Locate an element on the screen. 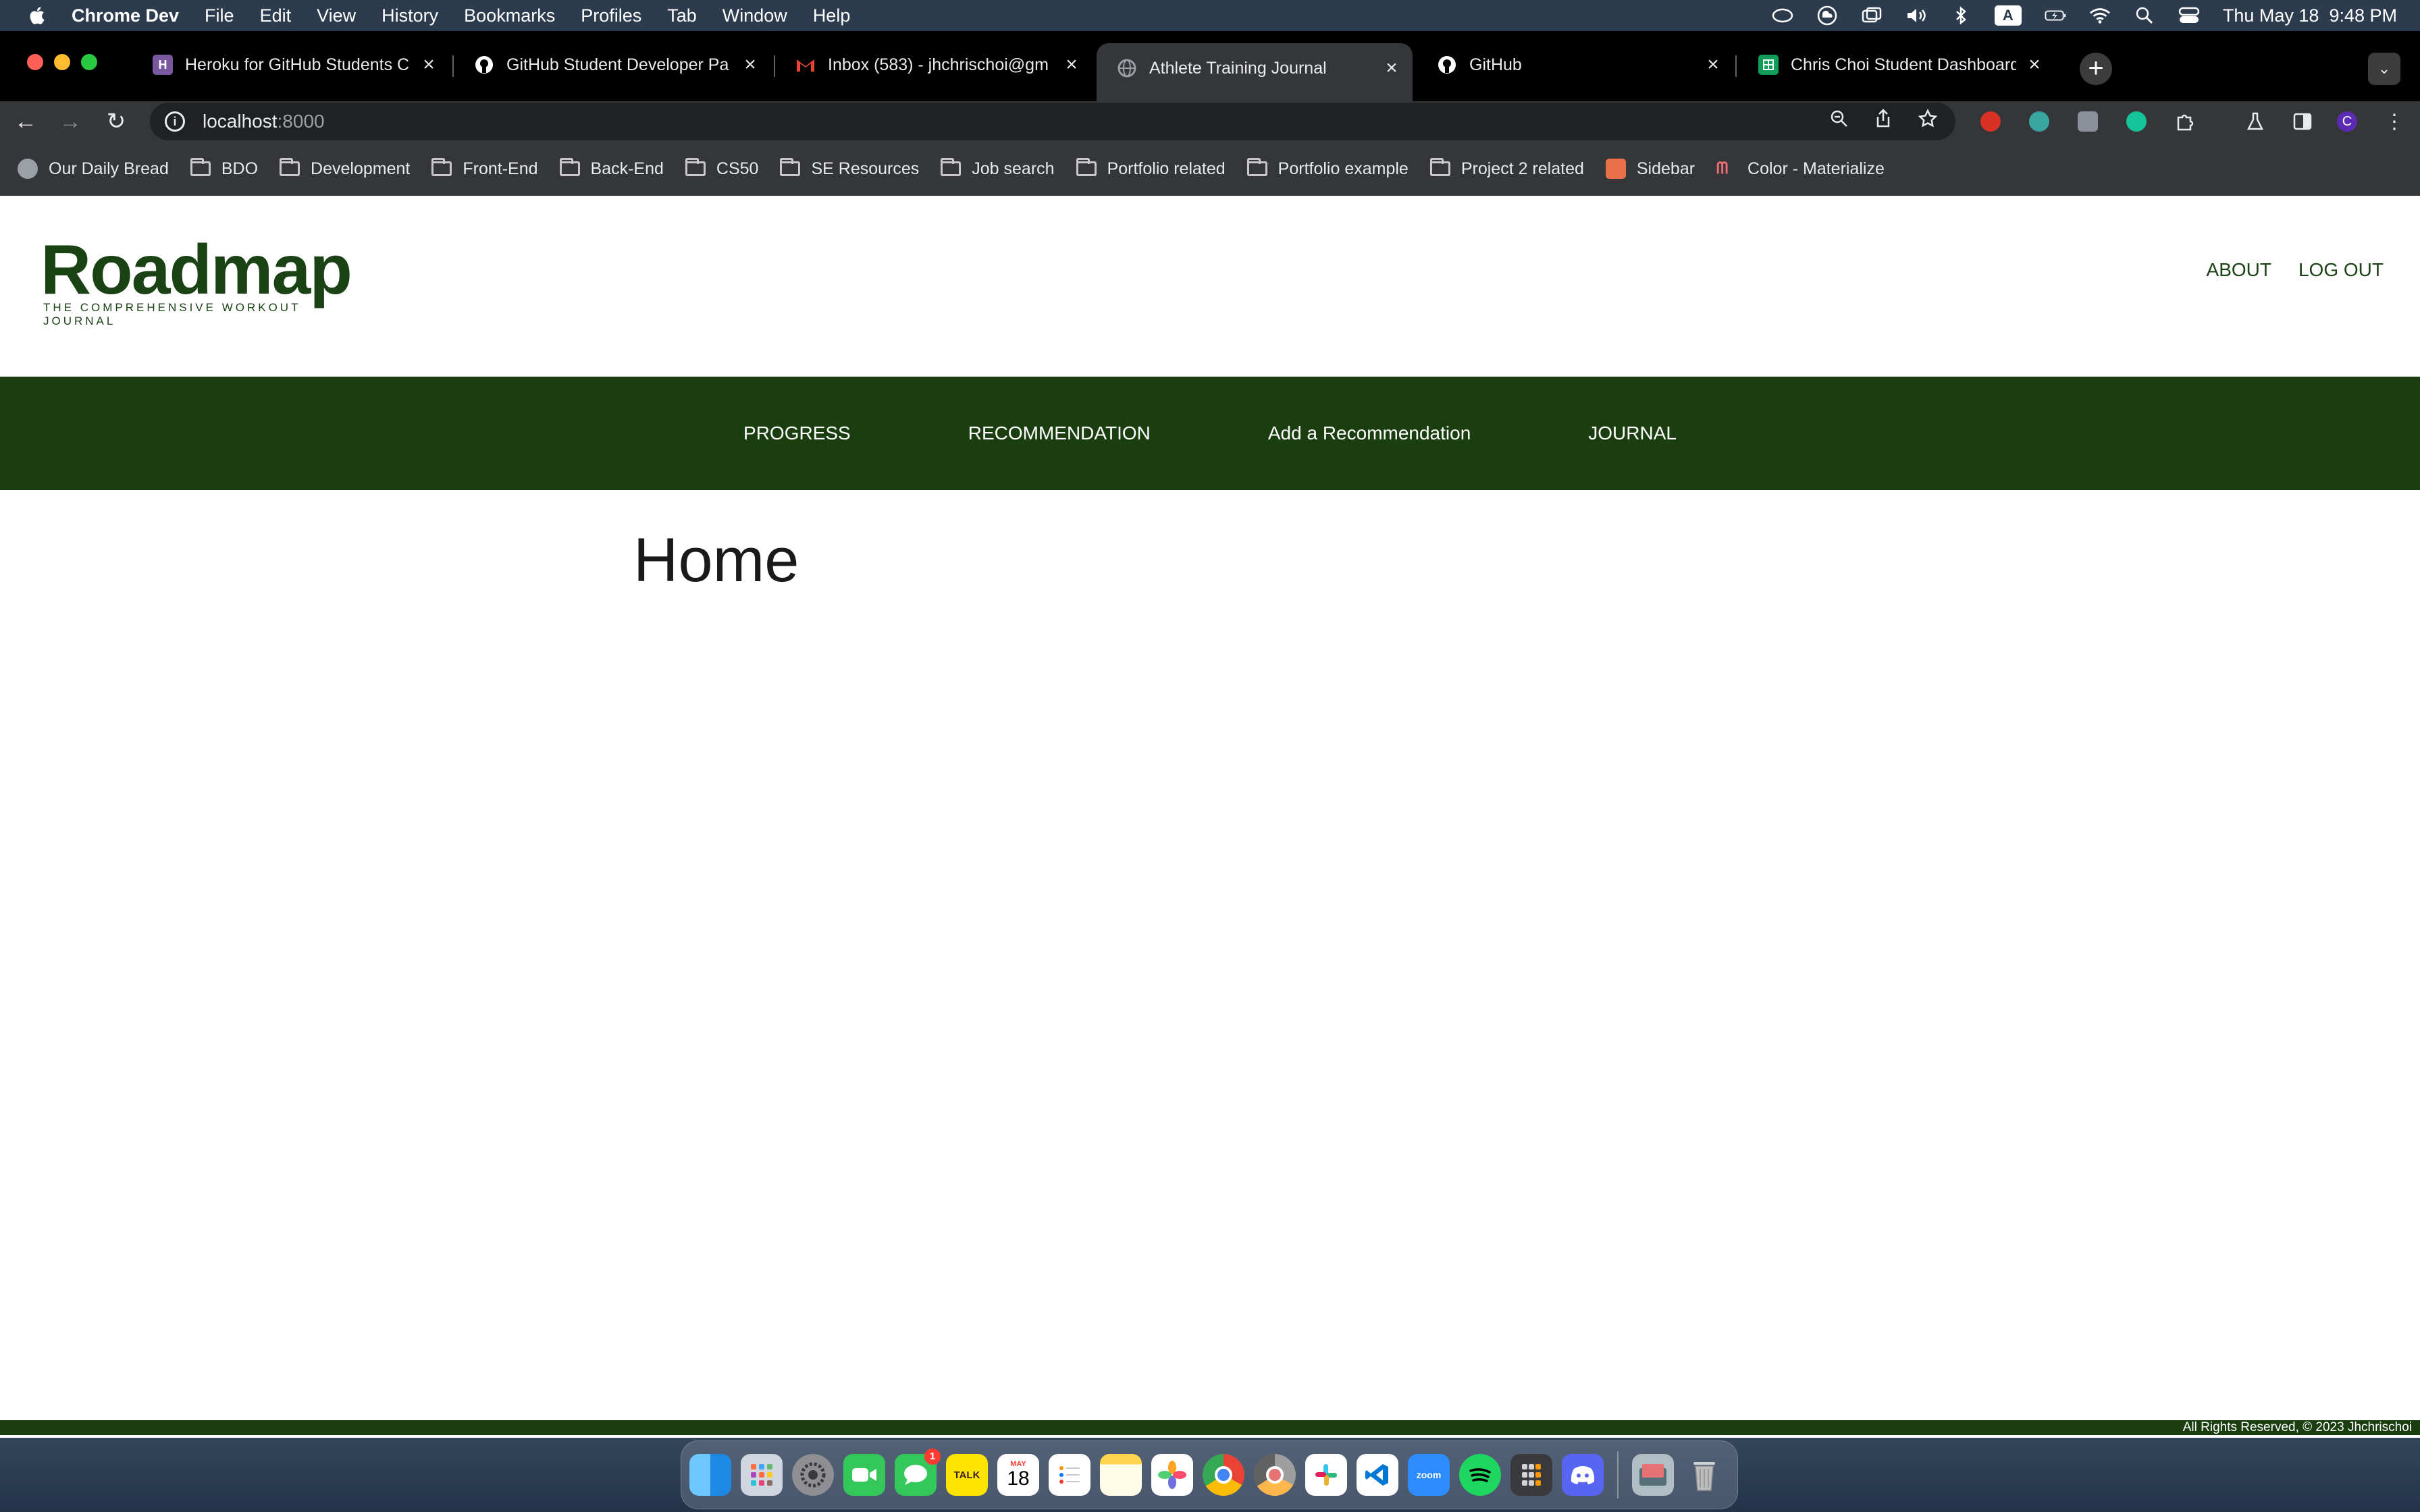 The image size is (2420, 1512). nav-add-recommendation: Add a Recommendation is located at coordinates (1369, 433).